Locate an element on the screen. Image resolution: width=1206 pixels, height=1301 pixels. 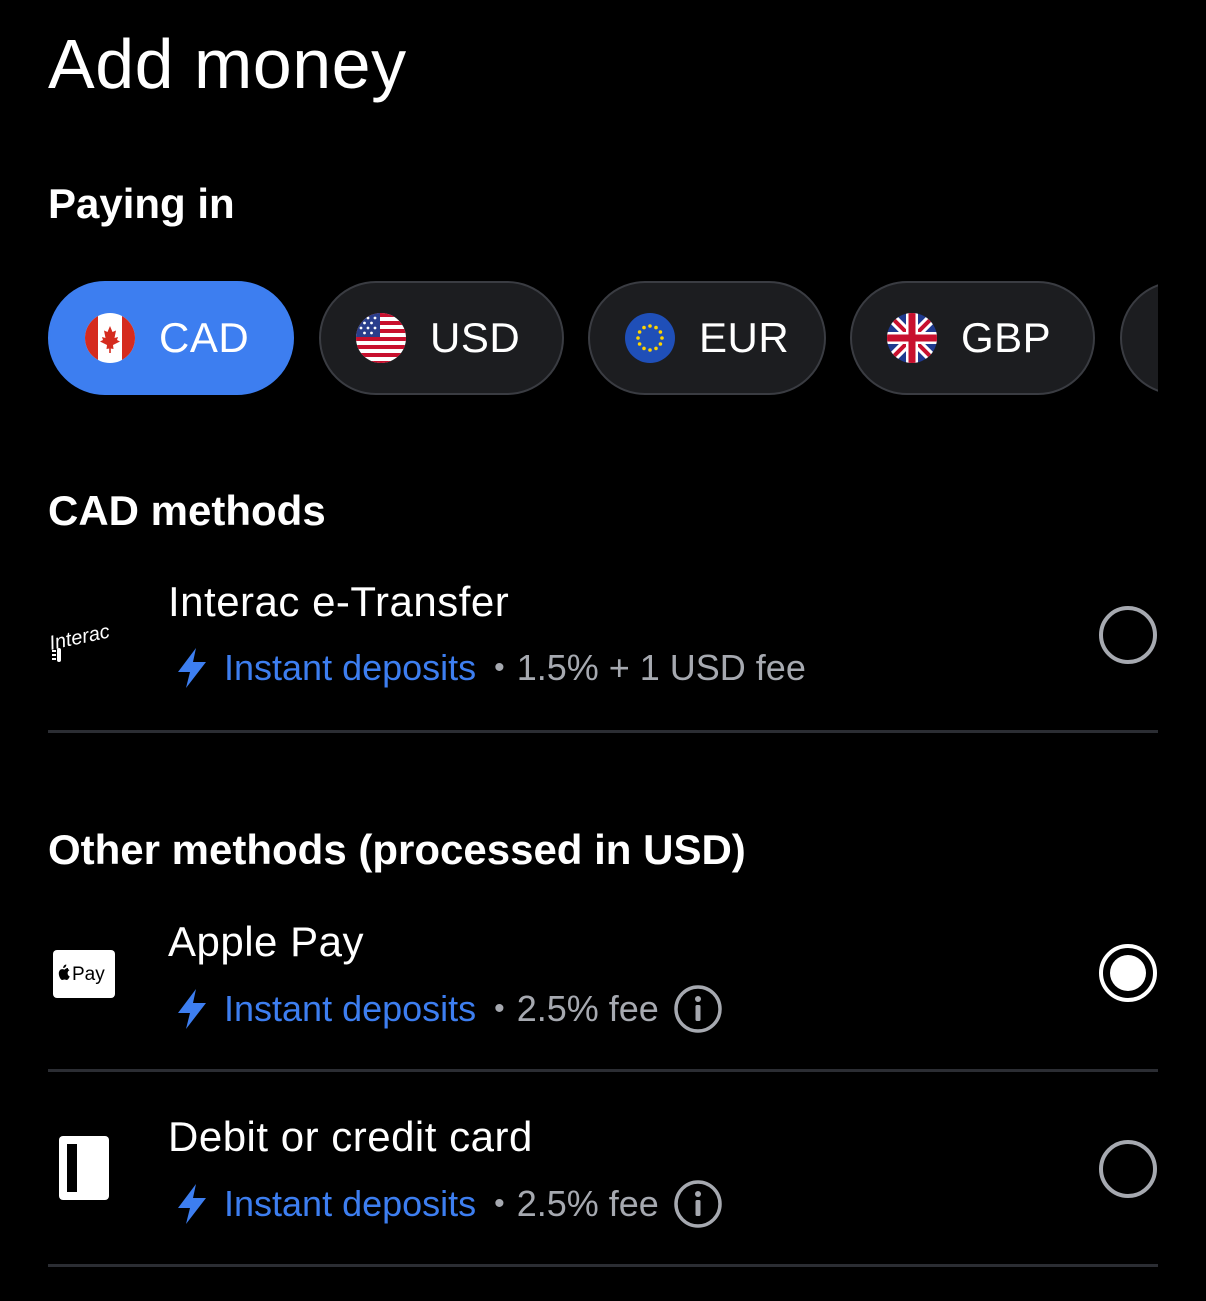
page-title: Add money is located at coordinates (227, 64).